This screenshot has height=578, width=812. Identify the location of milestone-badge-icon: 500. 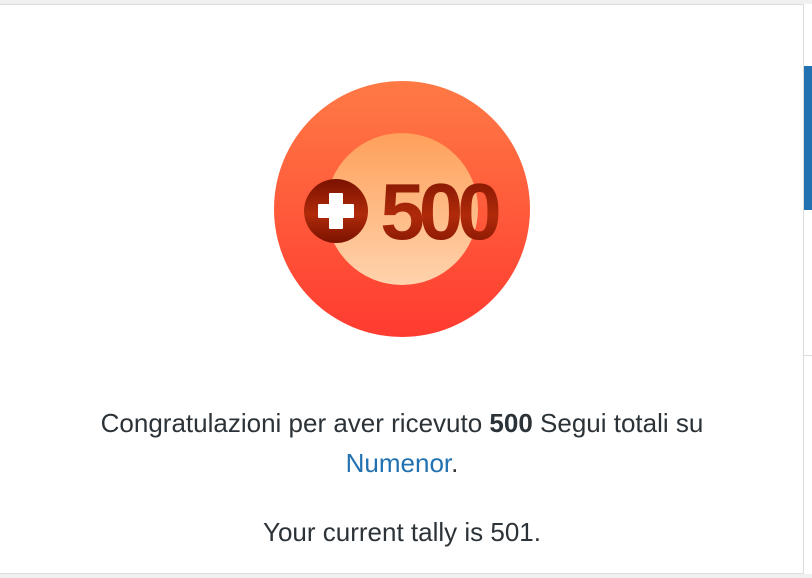
(402, 209).